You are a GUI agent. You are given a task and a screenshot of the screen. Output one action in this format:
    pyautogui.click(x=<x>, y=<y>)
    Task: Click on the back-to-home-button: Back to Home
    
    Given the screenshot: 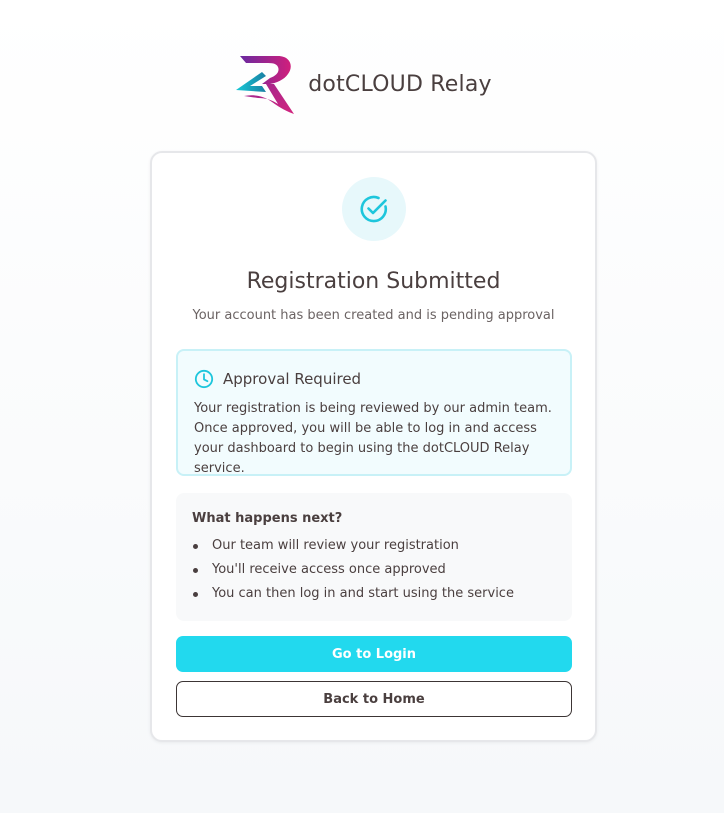 What is the action you would take?
    pyautogui.click(x=374, y=699)
    